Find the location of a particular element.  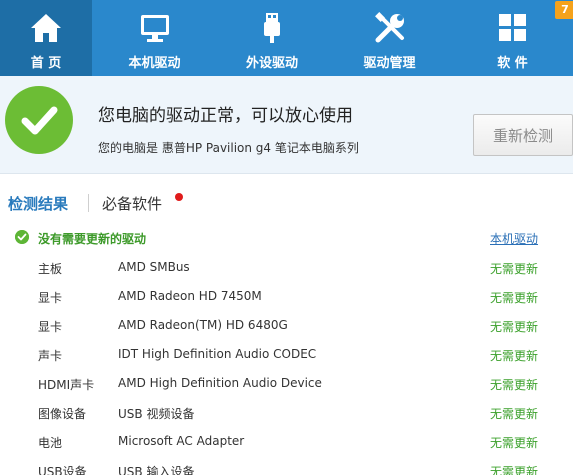

nav-peripheral-drivers: 外设驱动 is located at coordinates (272, 38).